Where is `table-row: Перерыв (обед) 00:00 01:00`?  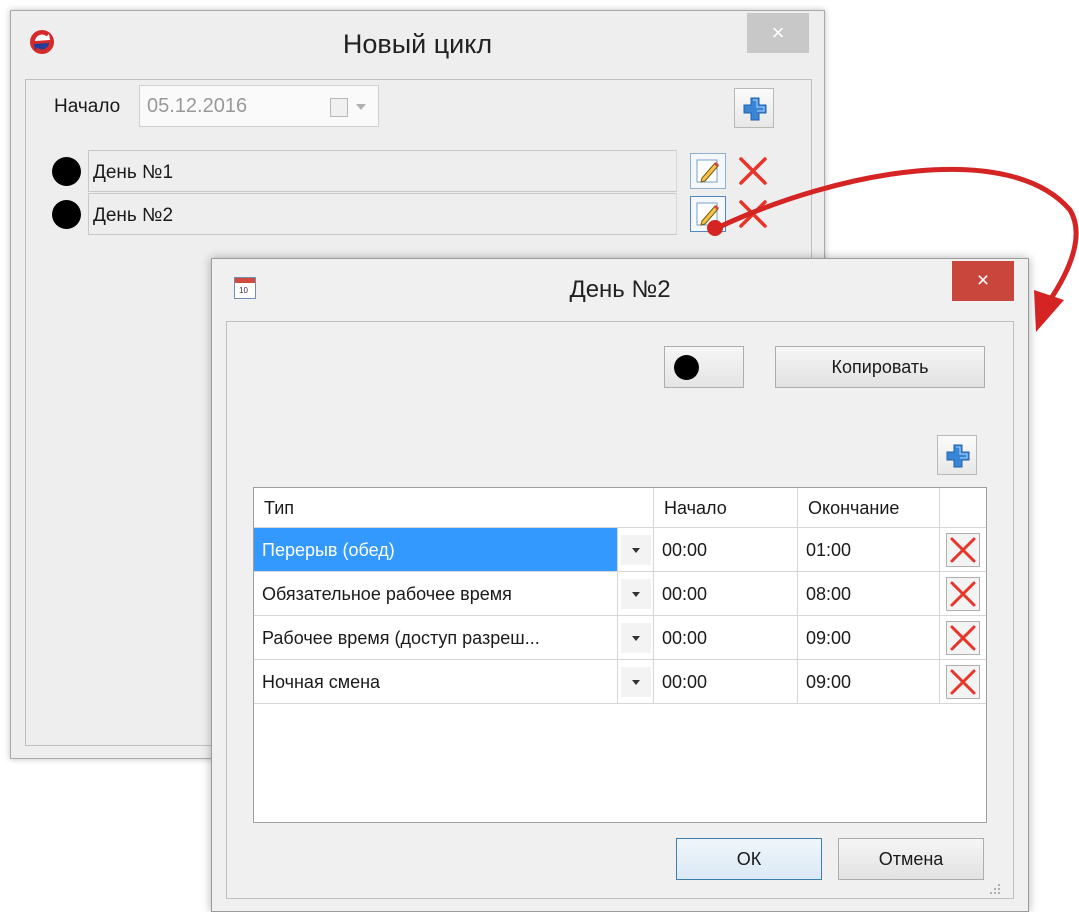 table-row: Перерыв (обед) 00:00 01:00 is located at coordinates (620, 550).